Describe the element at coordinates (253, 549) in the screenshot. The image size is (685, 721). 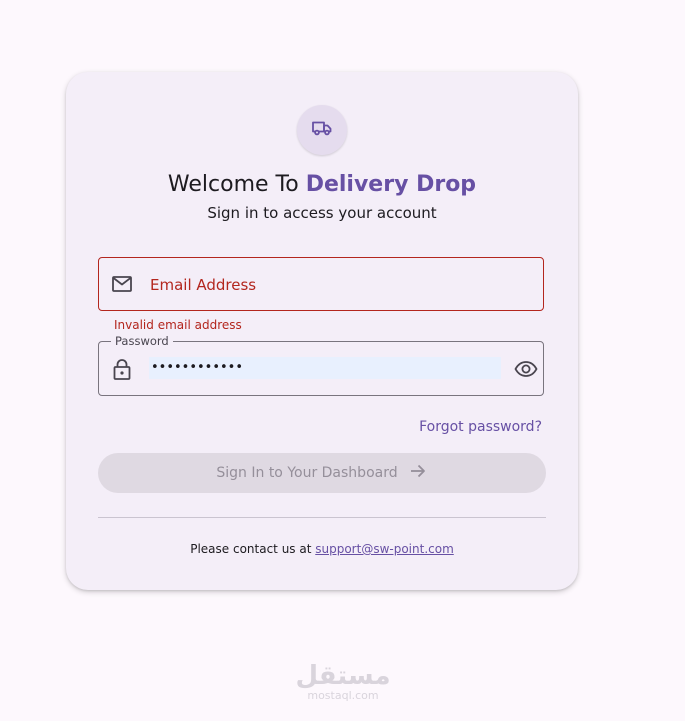
I see `contact-prefix: Please contact us at` at that location.